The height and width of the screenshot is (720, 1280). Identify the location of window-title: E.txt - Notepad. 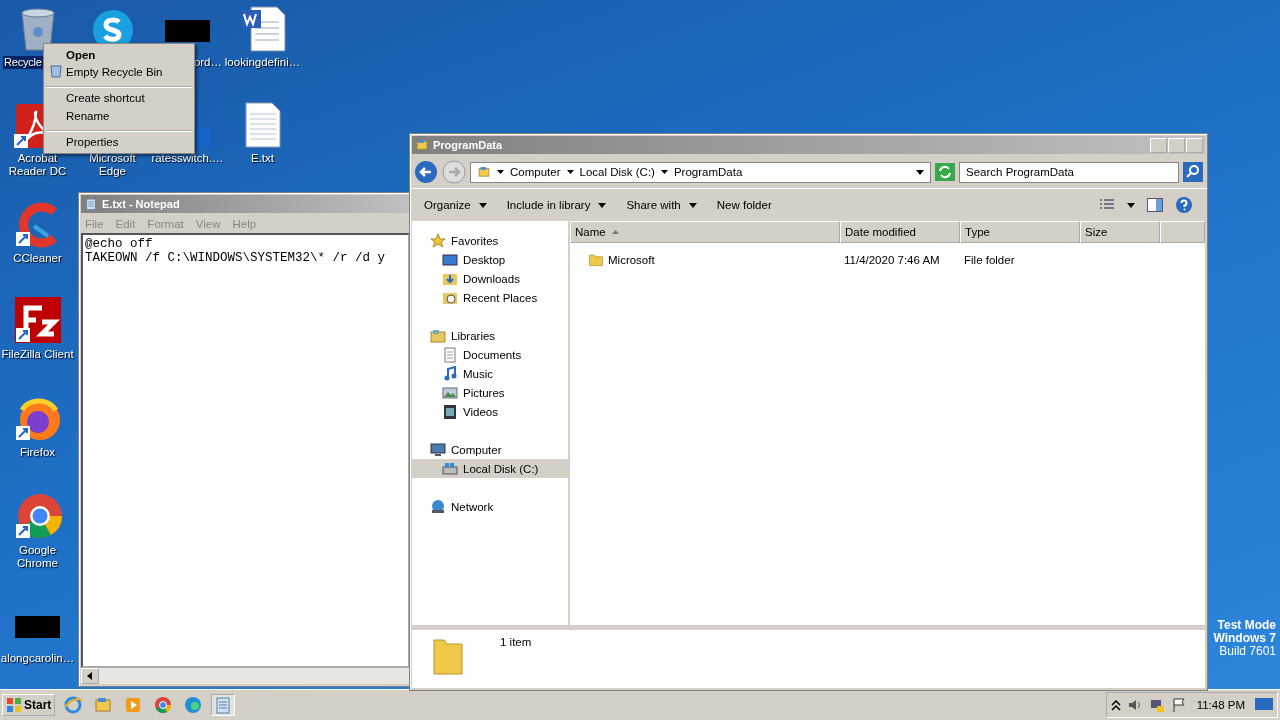
(141, 204).